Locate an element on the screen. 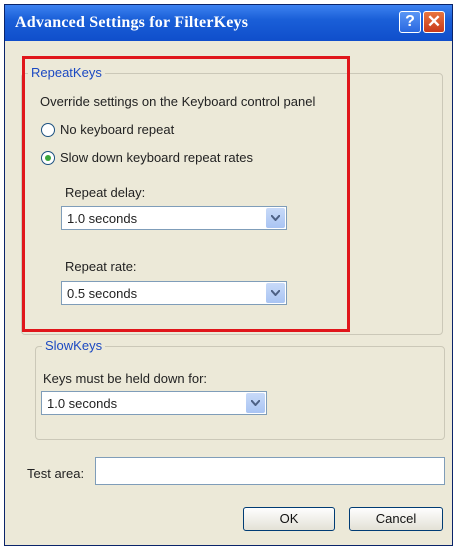  help-button: ? is located at coordinates (410, 22).